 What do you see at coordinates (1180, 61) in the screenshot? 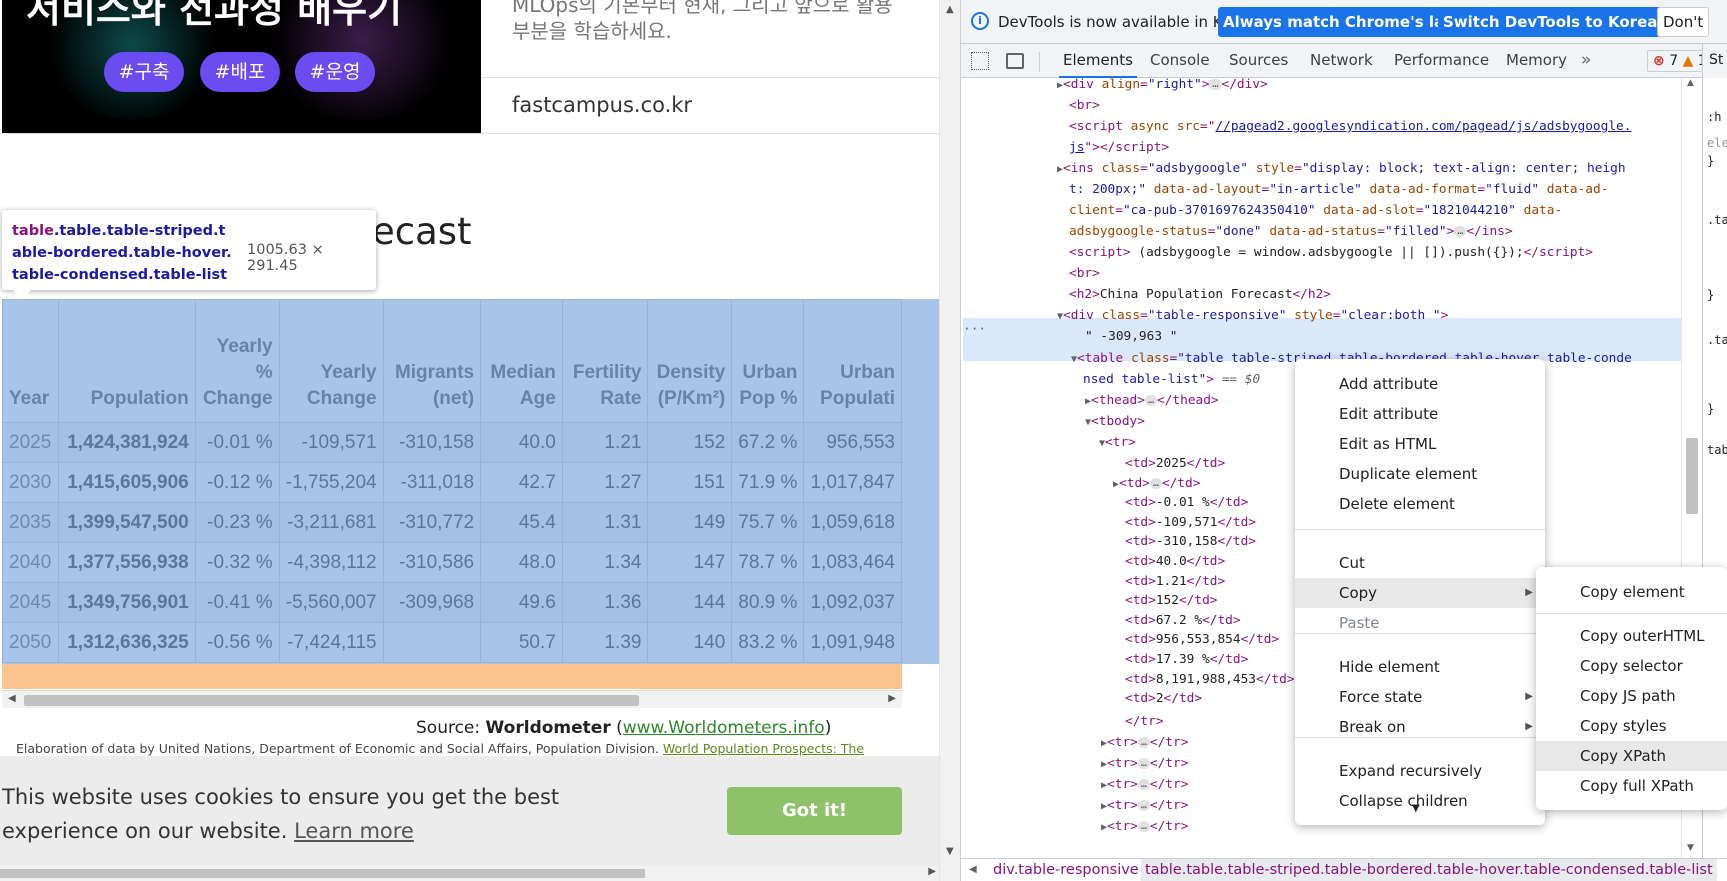
I see `tab-console: Console` at bounding box center [1180, 61].